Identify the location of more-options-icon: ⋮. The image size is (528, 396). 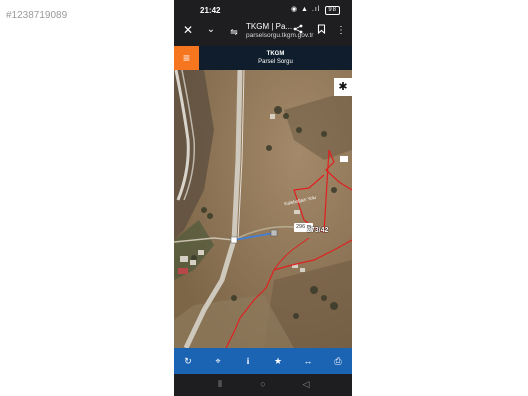
(341, 31).